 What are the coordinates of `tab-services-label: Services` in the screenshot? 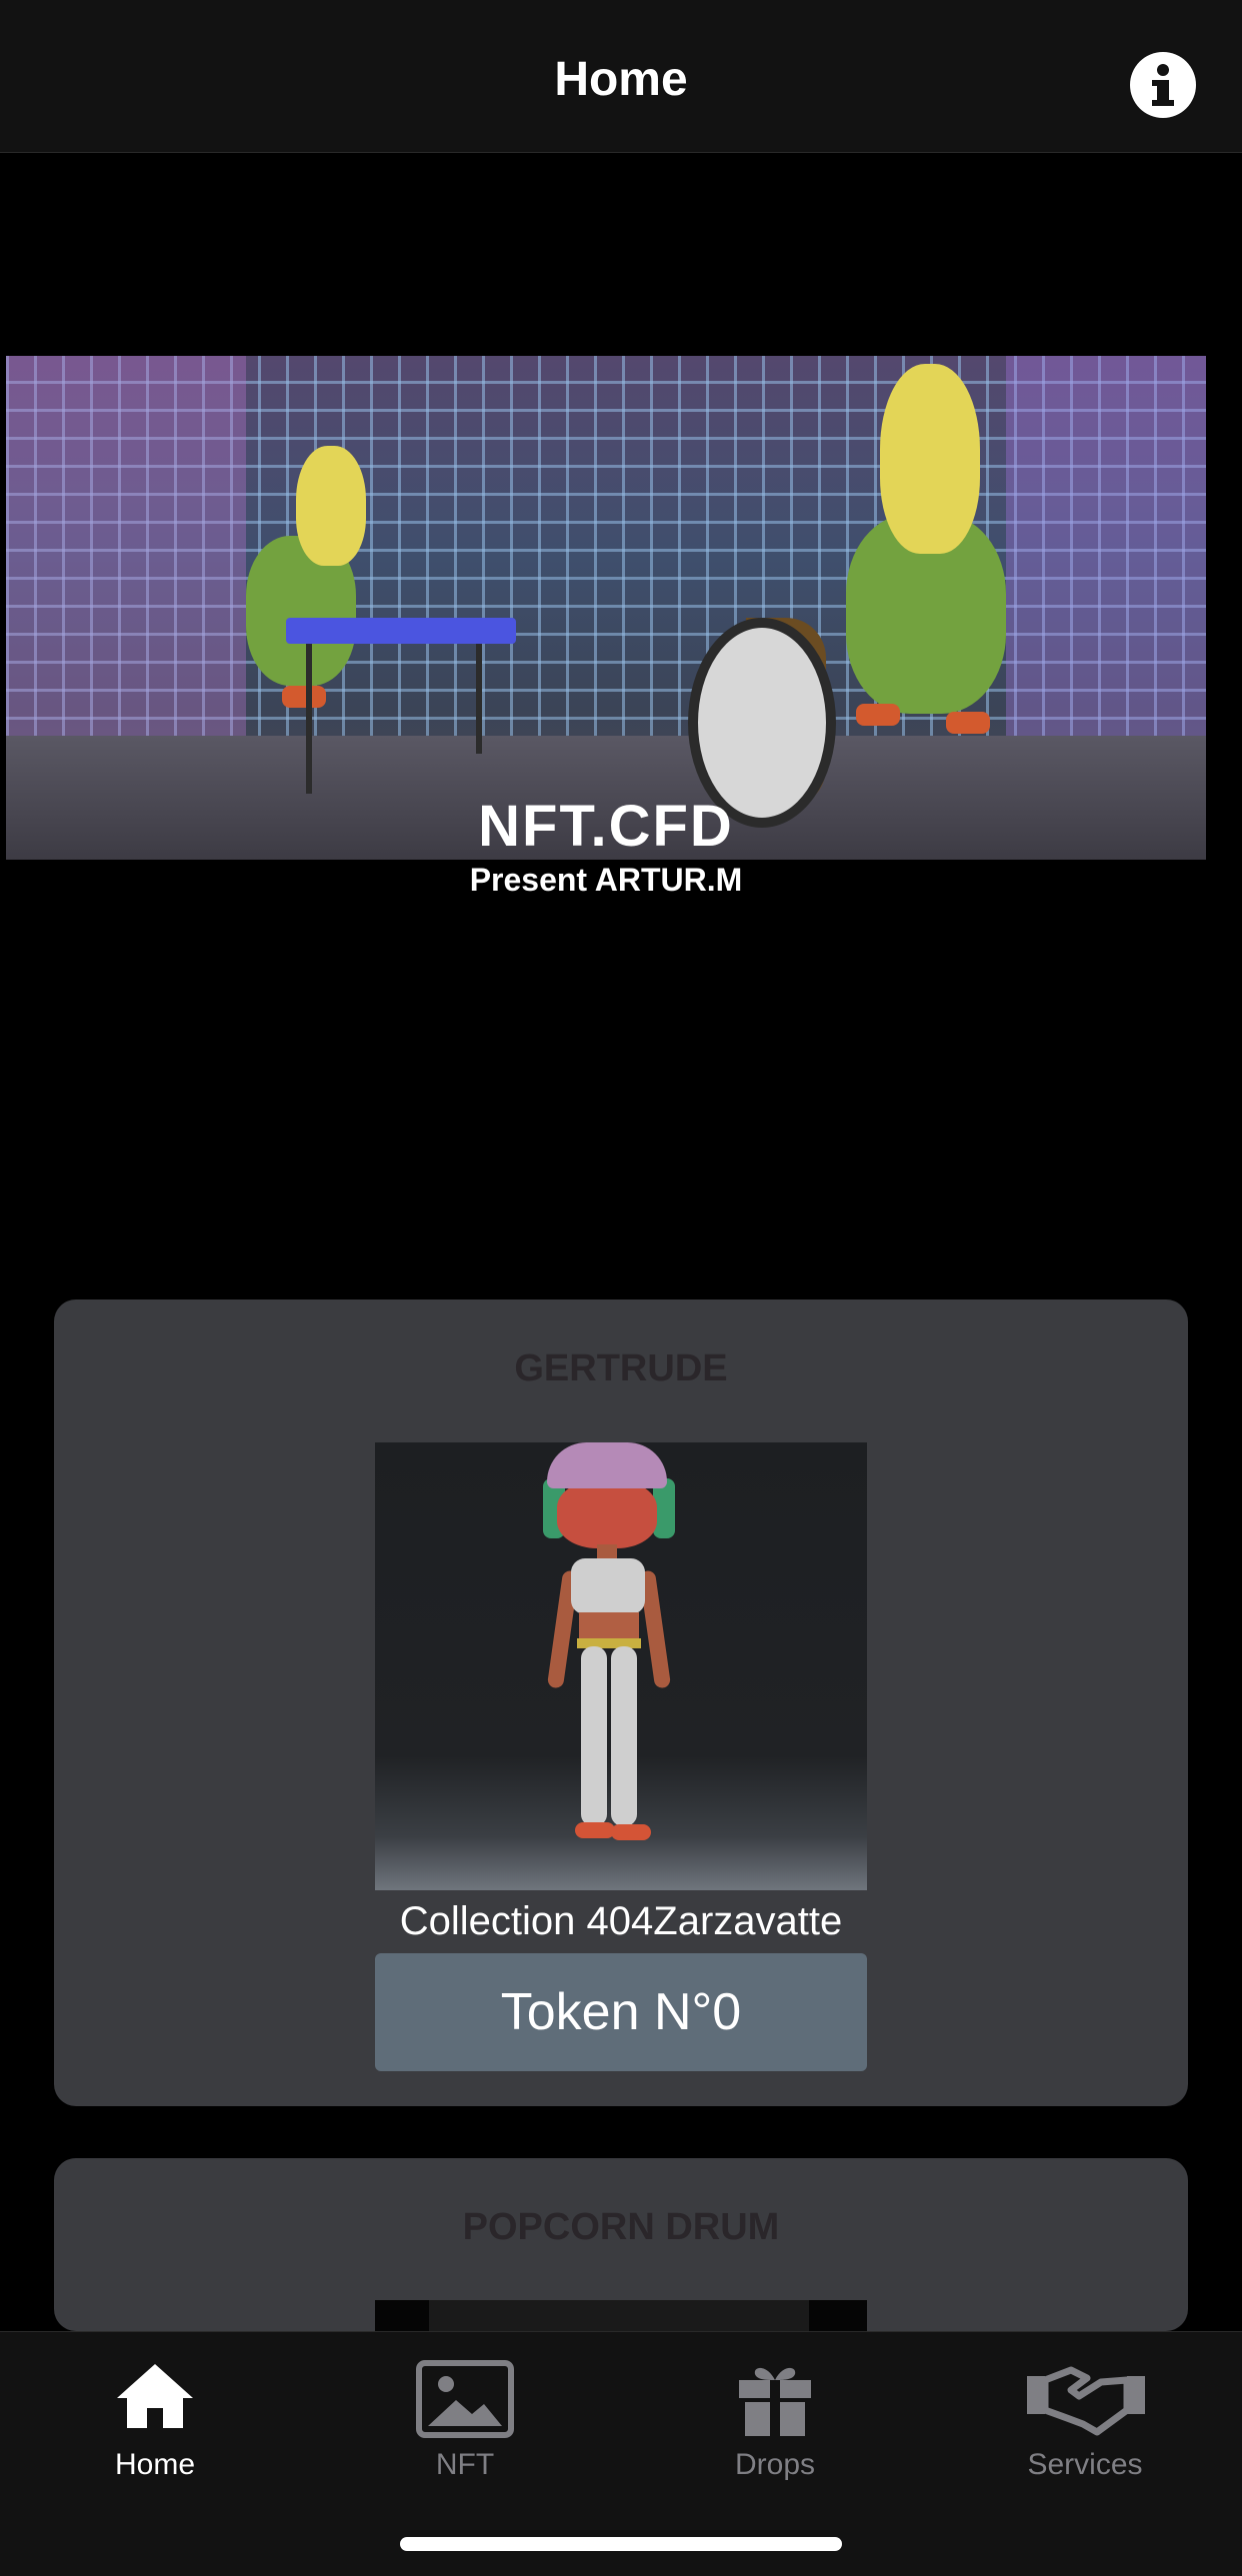 It's located at (1085, 2464).